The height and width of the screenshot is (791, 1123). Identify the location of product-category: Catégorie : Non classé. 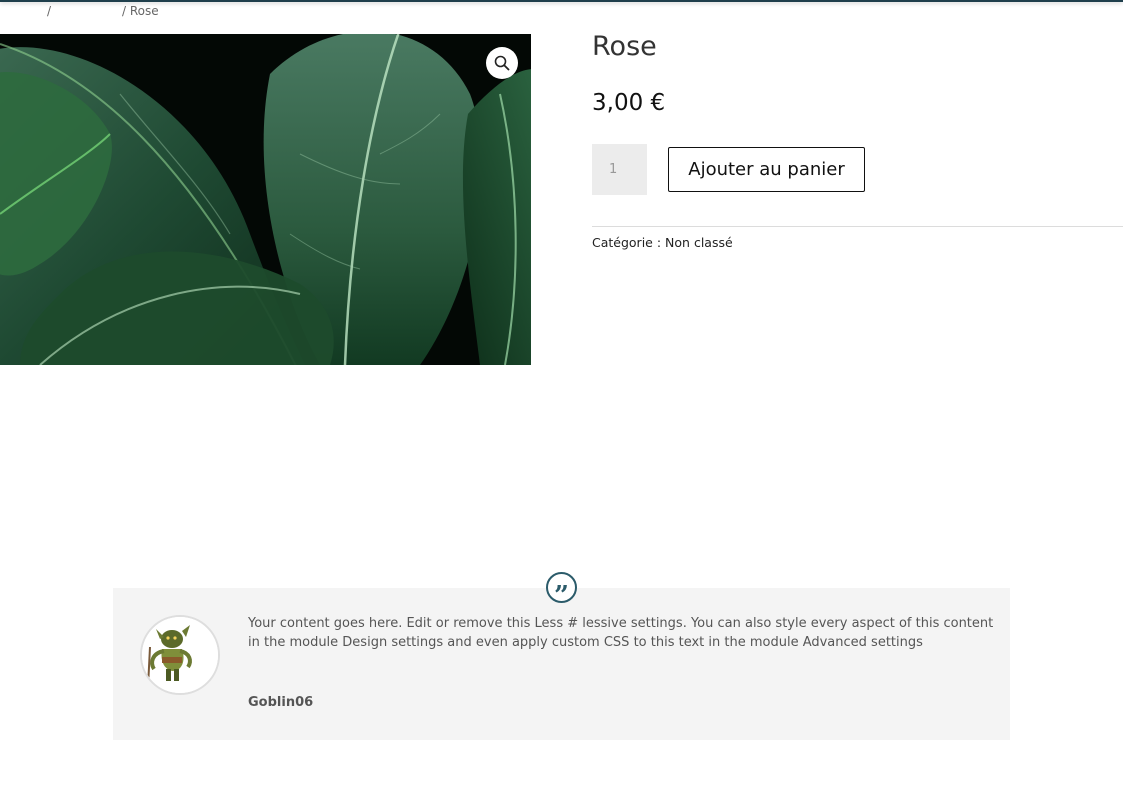
(662, 243).